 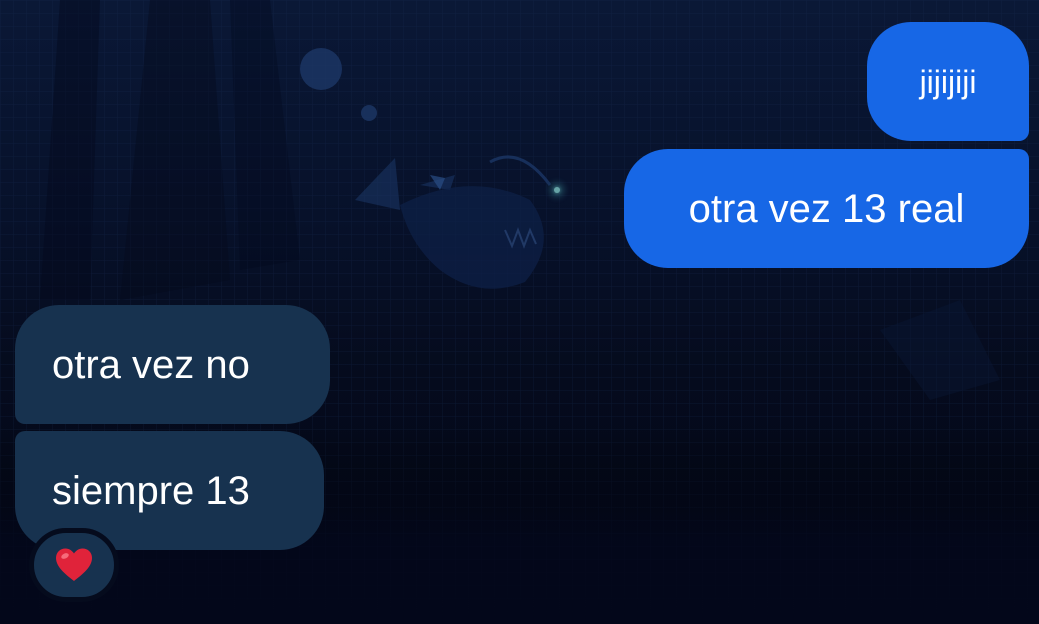 What do you see at coordinates (151, 364) in the screenshot?
I see `message-text: otra vez no` at bounding box center [151, 364].